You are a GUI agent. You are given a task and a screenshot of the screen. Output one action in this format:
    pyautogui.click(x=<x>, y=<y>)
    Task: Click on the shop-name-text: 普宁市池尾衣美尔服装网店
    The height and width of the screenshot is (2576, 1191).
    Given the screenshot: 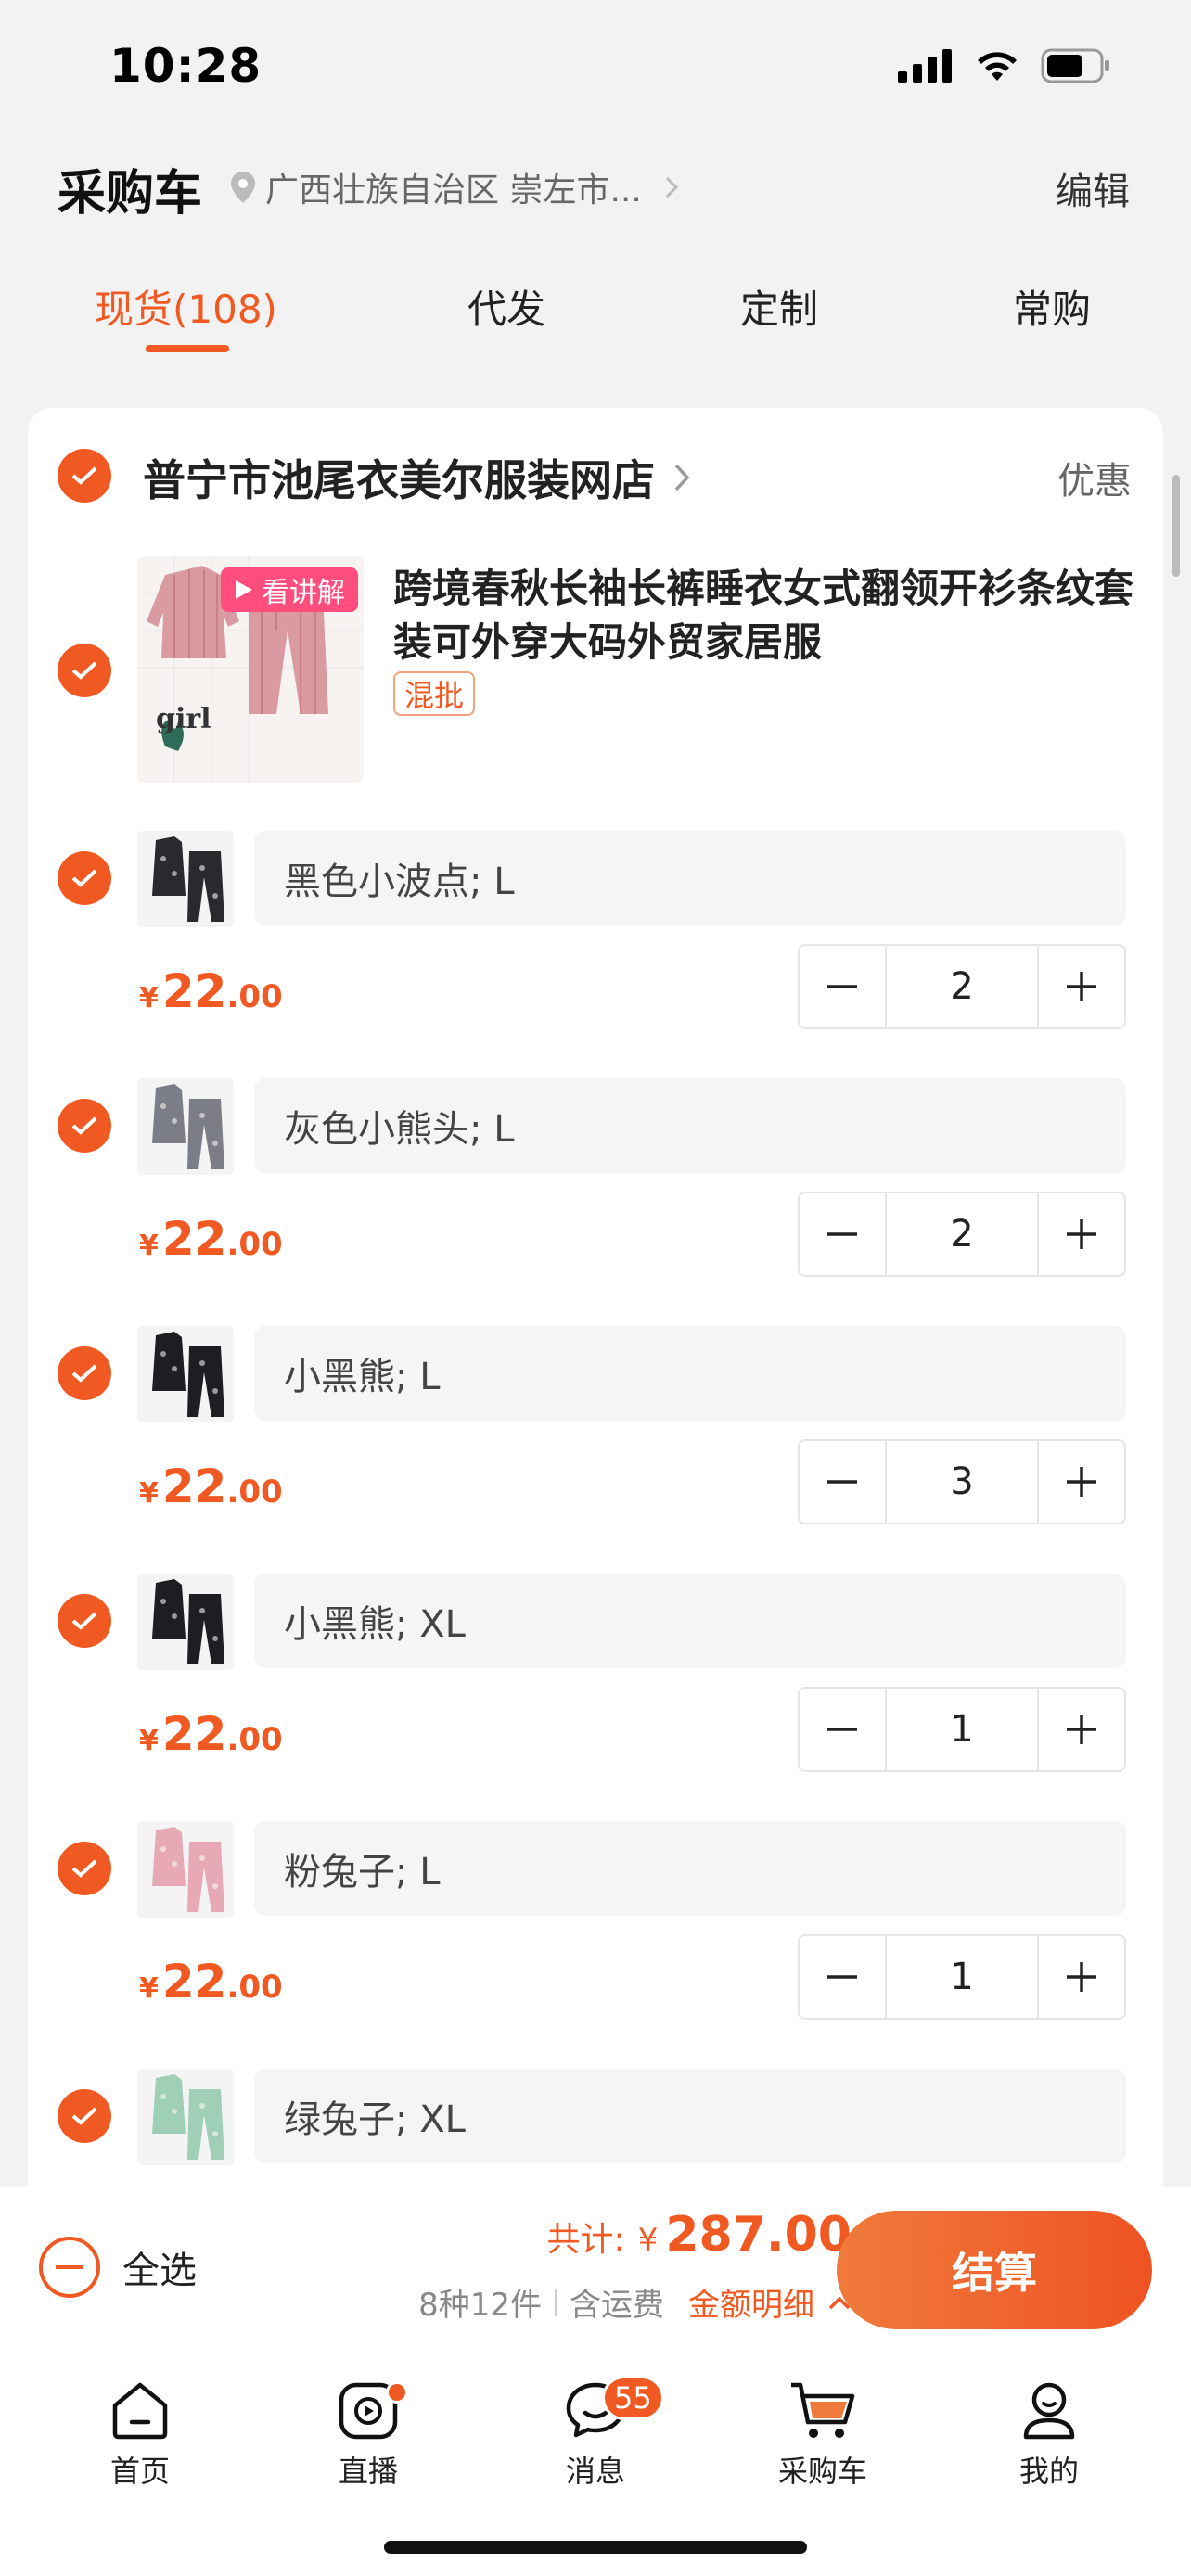 What is the action you would take?
    pyautogui.click(x=399, y=480)
    